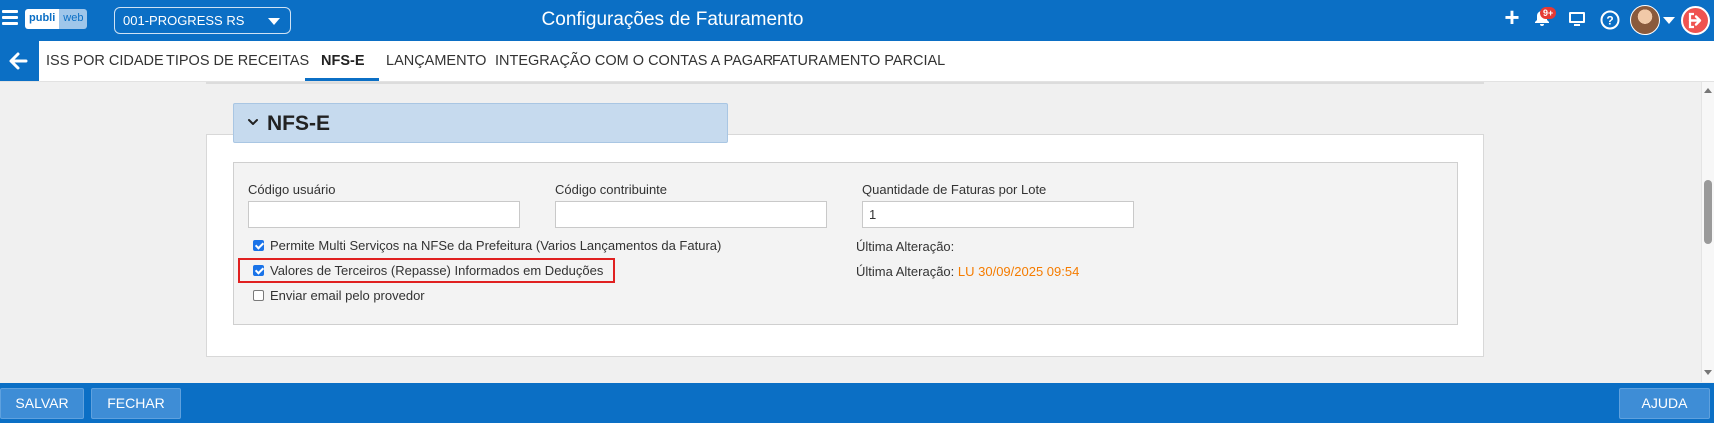 Image resolution: width=1714 pixels, height=423 pixels. I want to click on codigo-contribuinte-input, so click(691, 214).